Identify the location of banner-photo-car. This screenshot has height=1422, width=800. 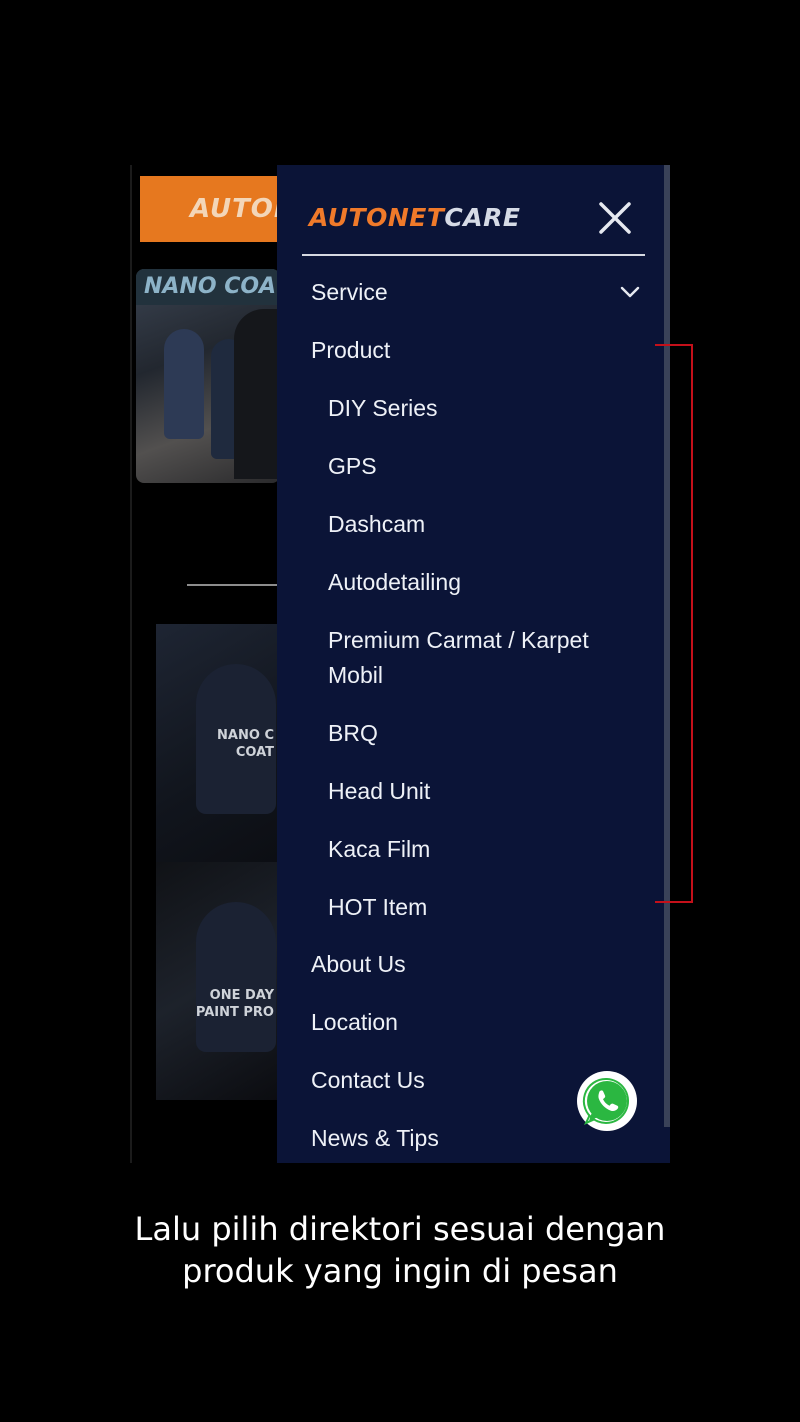
(257, 394).